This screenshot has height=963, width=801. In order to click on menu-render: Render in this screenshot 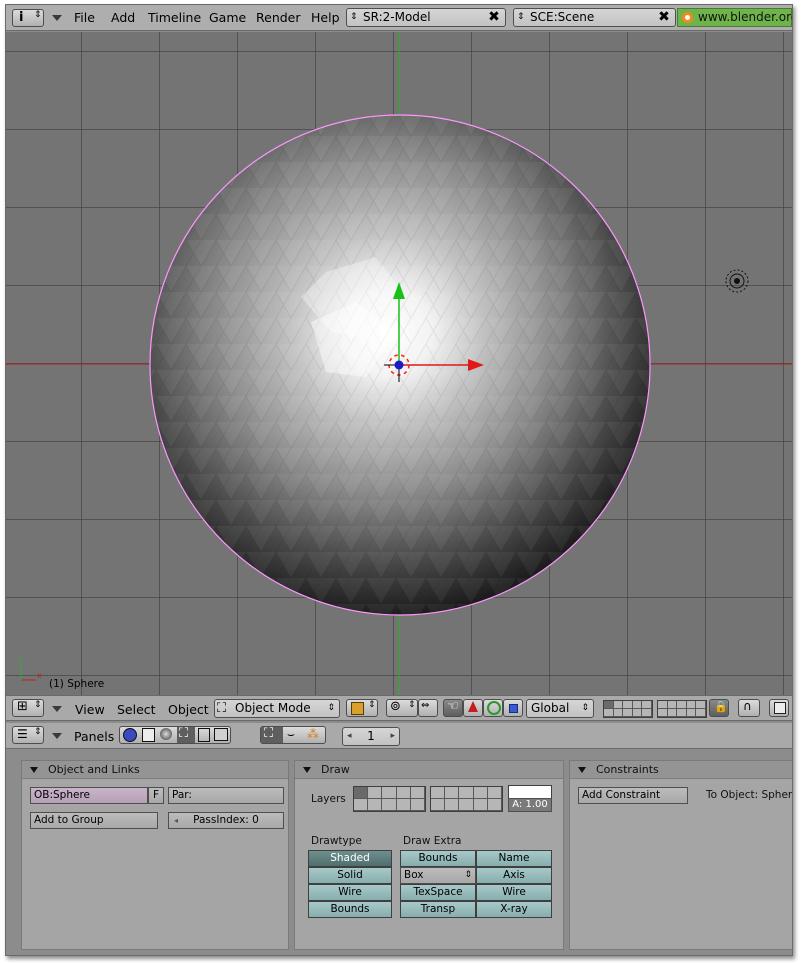, I will do `click(278, 17)`.